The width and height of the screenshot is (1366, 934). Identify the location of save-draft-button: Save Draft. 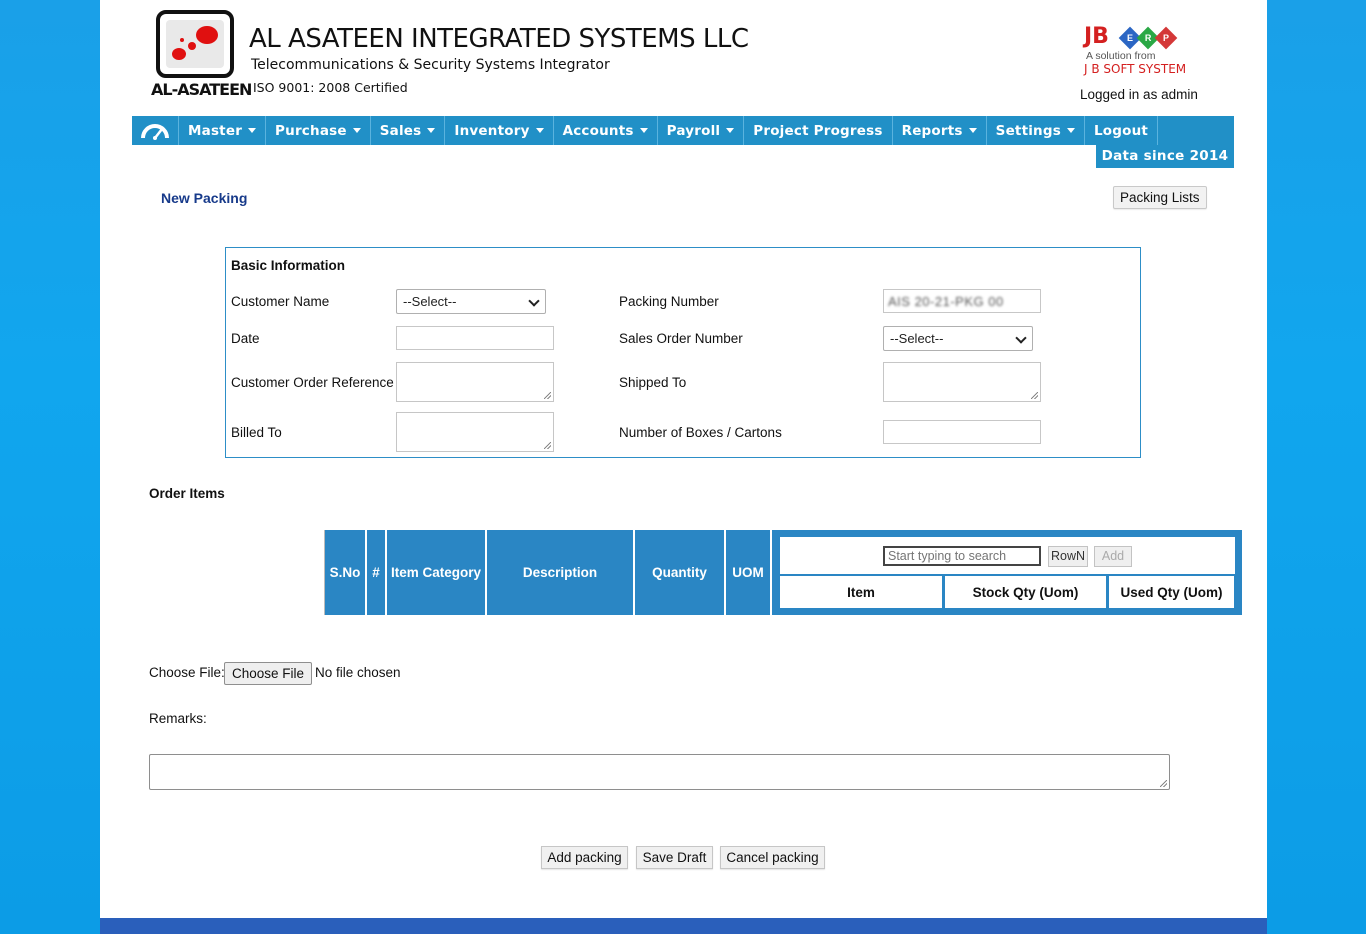
(674, 857).